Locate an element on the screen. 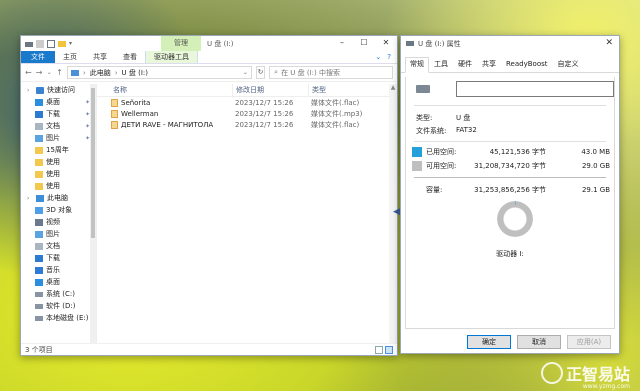 Image resolution: width=640 pixels, height=391 pixels. ok-button: 确定 is located at coordinates (489, 342).